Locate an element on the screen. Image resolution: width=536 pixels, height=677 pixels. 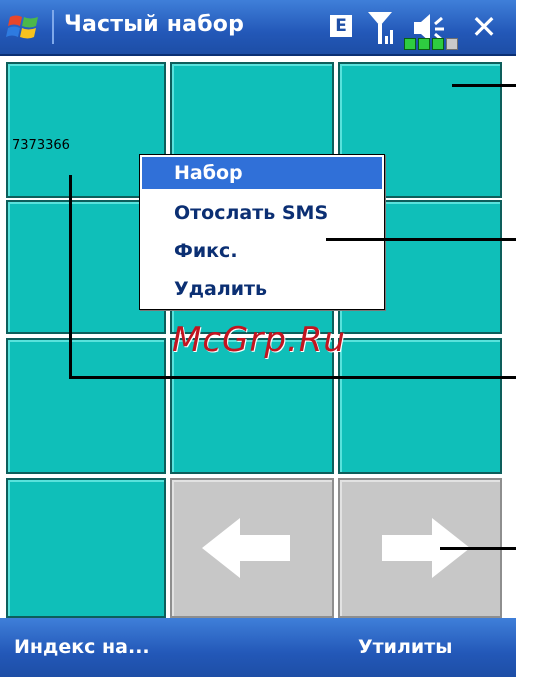
menu-item-delete: Удалить is located at coordinates (262, 289).